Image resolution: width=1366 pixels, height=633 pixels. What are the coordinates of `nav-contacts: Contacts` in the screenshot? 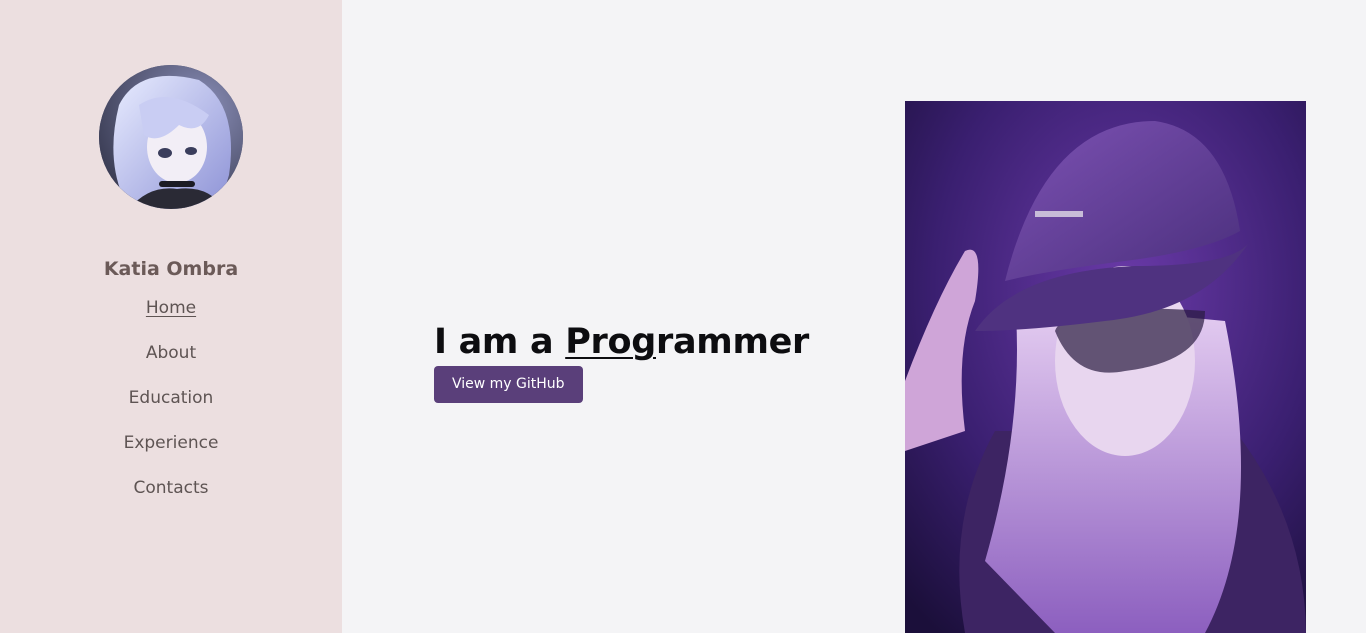 It's located at (171, 497).